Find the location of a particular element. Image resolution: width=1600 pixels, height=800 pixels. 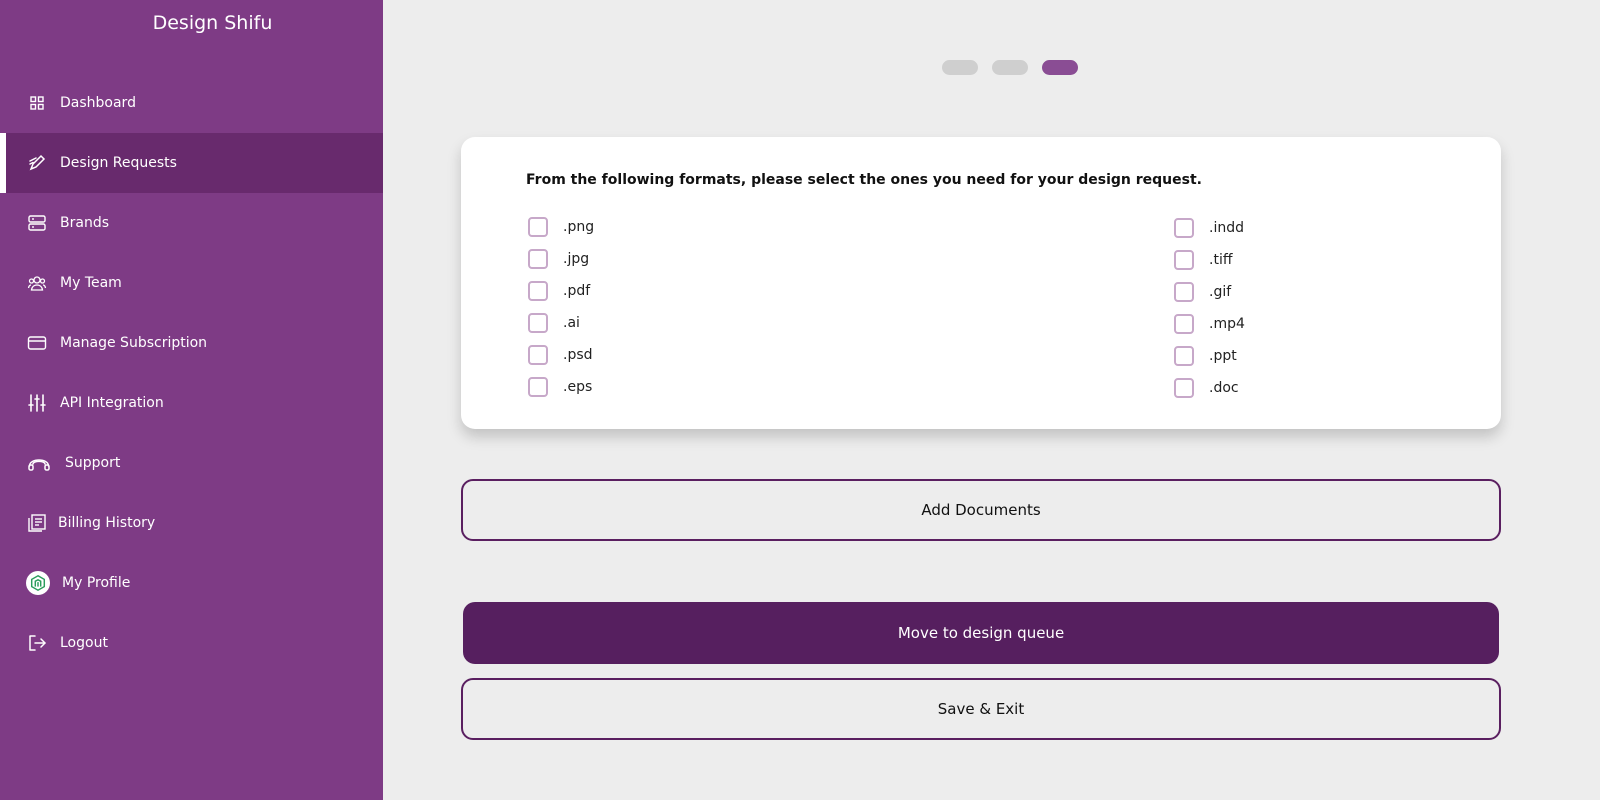

format-label: .ppt is located at coordinates (1223, 356).